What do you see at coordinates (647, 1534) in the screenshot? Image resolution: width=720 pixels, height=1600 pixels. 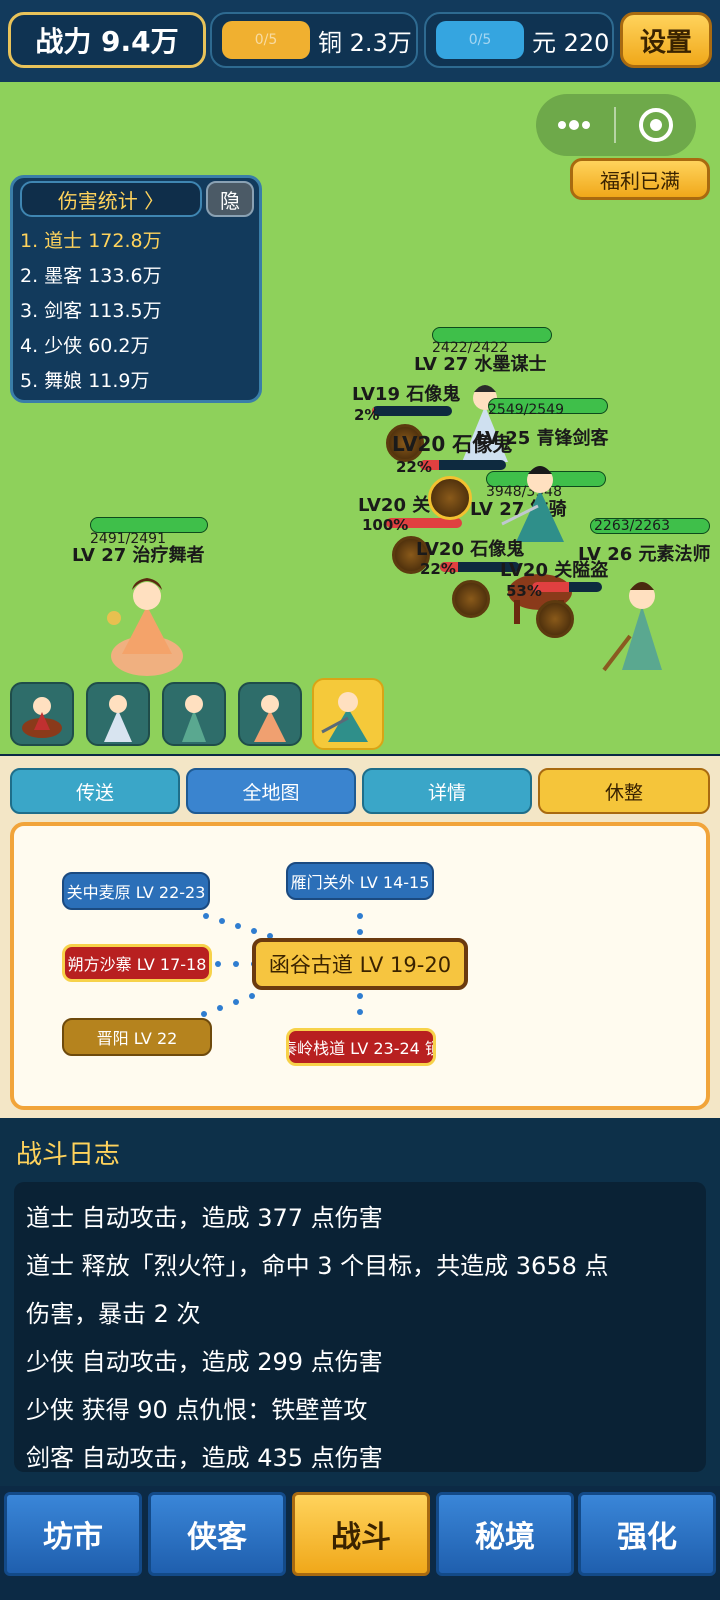 I see `nav-enhance: 强化` at bounding box center [647, 1534].